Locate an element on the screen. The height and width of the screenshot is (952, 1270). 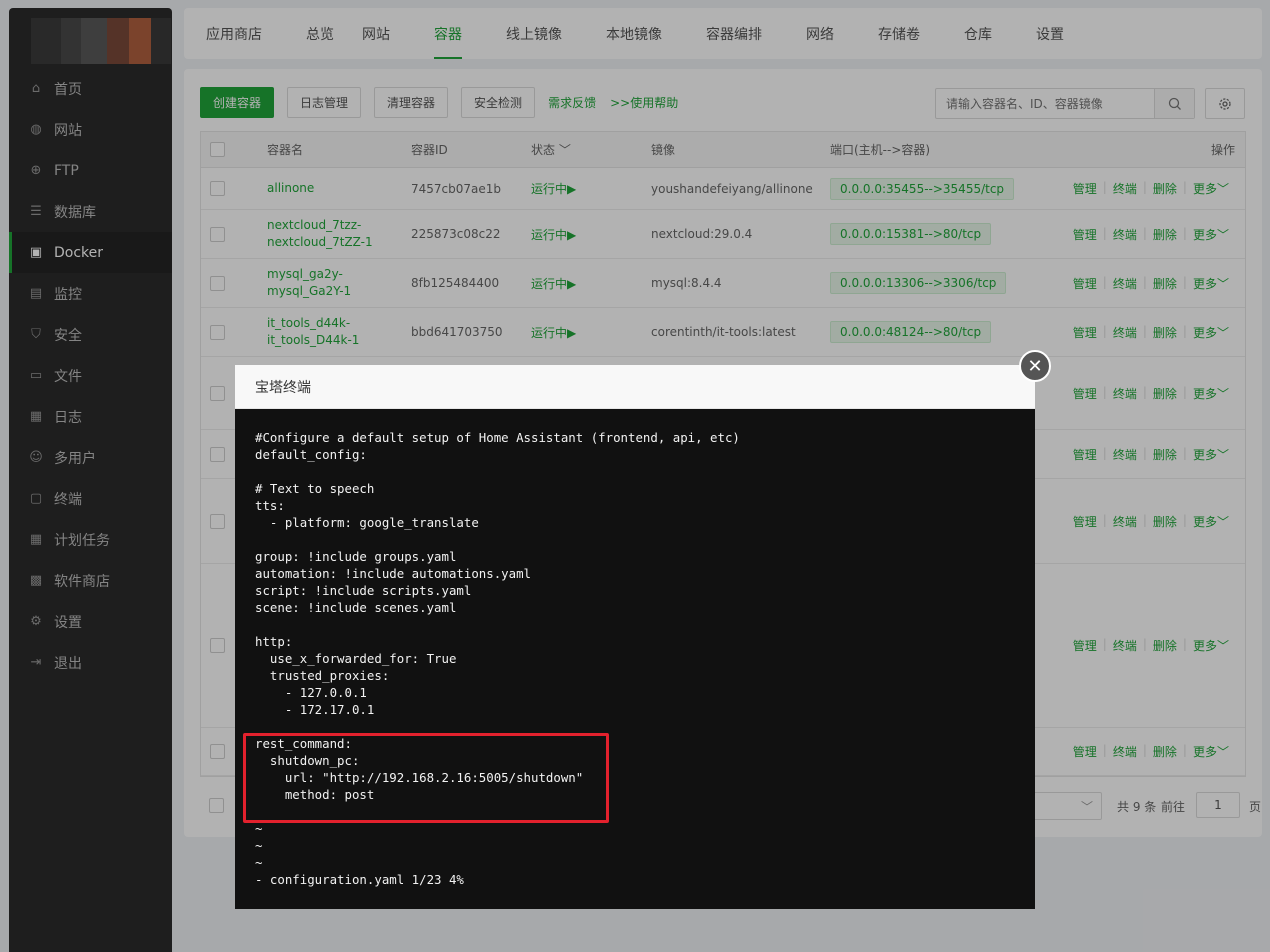
close-modal-button: ✕ is located at coordinates (1035, 366).